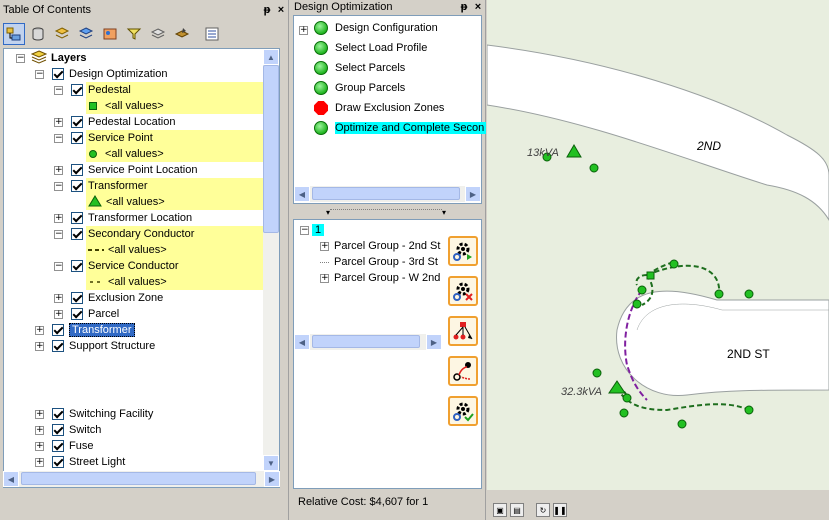  I want to click on tree-row-design-optimization: − Design Optimization, so click(101, 74).